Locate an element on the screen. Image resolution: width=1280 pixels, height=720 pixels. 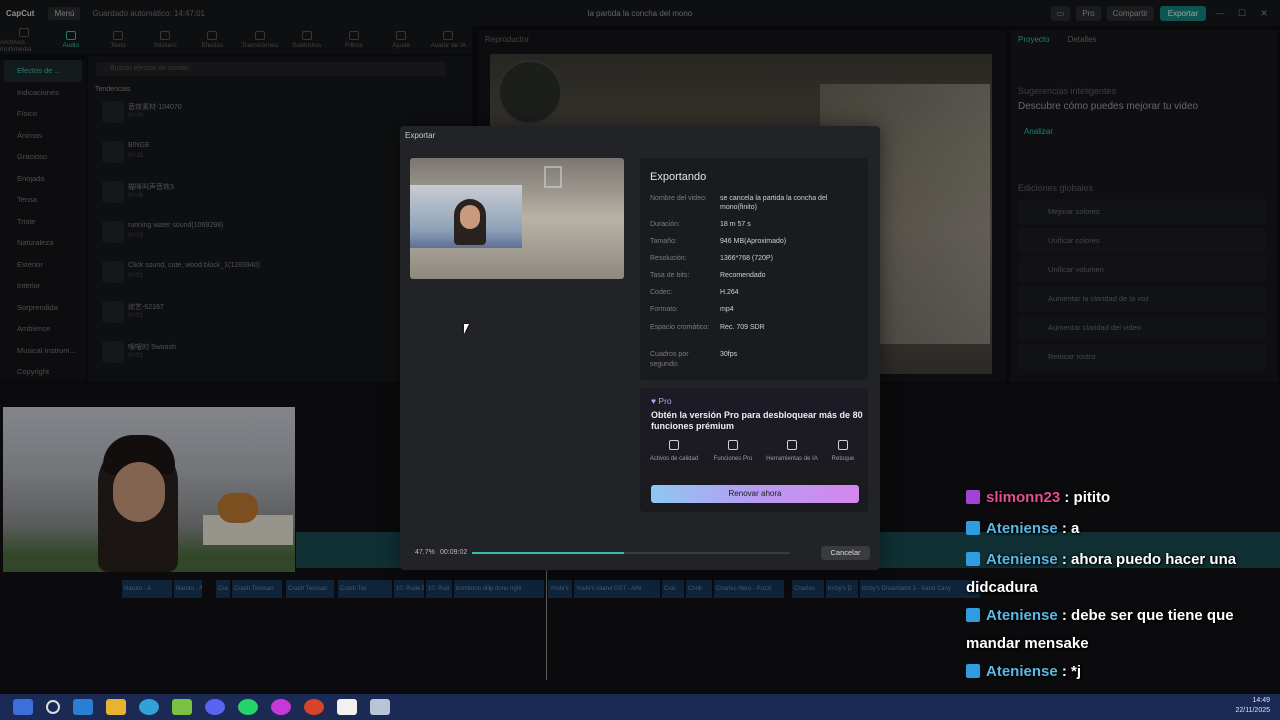
system-clock: 14:49 22/11/2025 is located at coordinates (1252, 706).